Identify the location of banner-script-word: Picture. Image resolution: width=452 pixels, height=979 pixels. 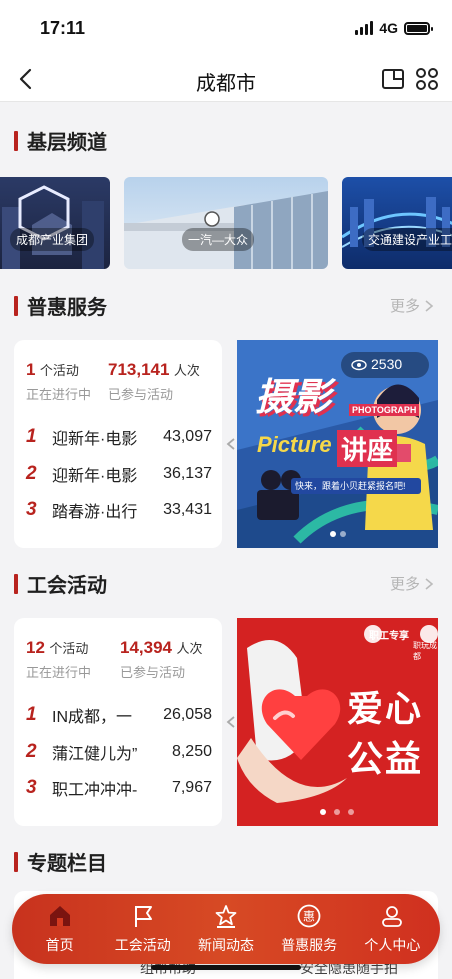
(294, 444).